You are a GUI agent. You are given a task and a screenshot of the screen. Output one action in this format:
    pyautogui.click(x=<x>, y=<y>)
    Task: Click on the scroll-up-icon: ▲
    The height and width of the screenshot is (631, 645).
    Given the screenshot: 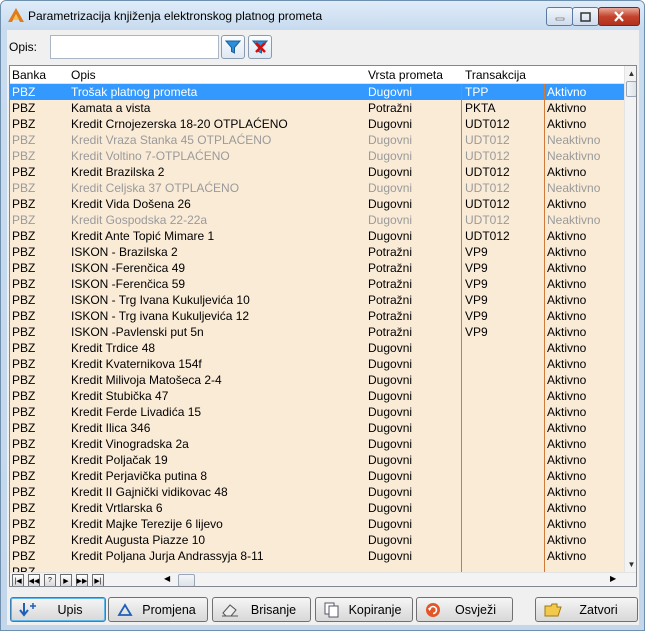 What is the action you would take?
    pyautogui.click(x=630, y=73)
    